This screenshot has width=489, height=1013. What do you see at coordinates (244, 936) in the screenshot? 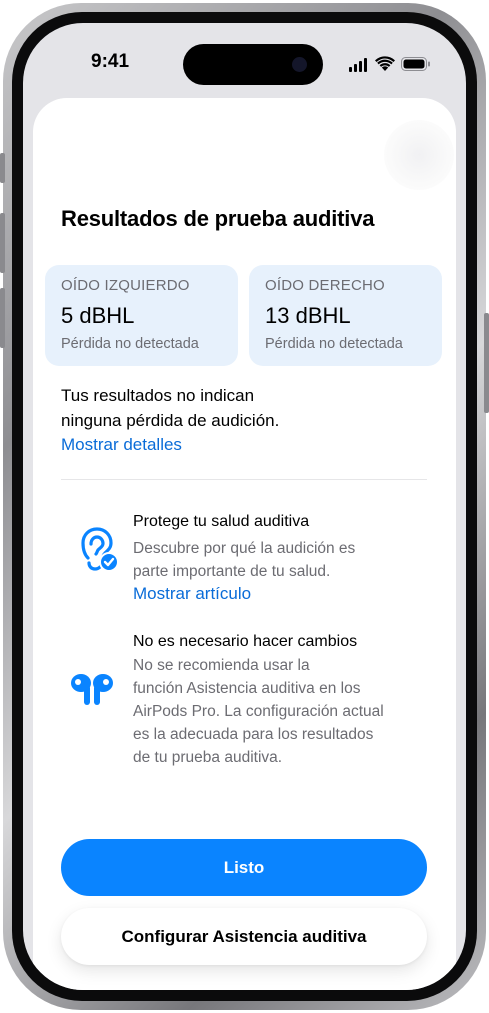
I see `setup-hearing-assistance-button: Configurar Asistencia auditiva` at bounding box center [244, 936].